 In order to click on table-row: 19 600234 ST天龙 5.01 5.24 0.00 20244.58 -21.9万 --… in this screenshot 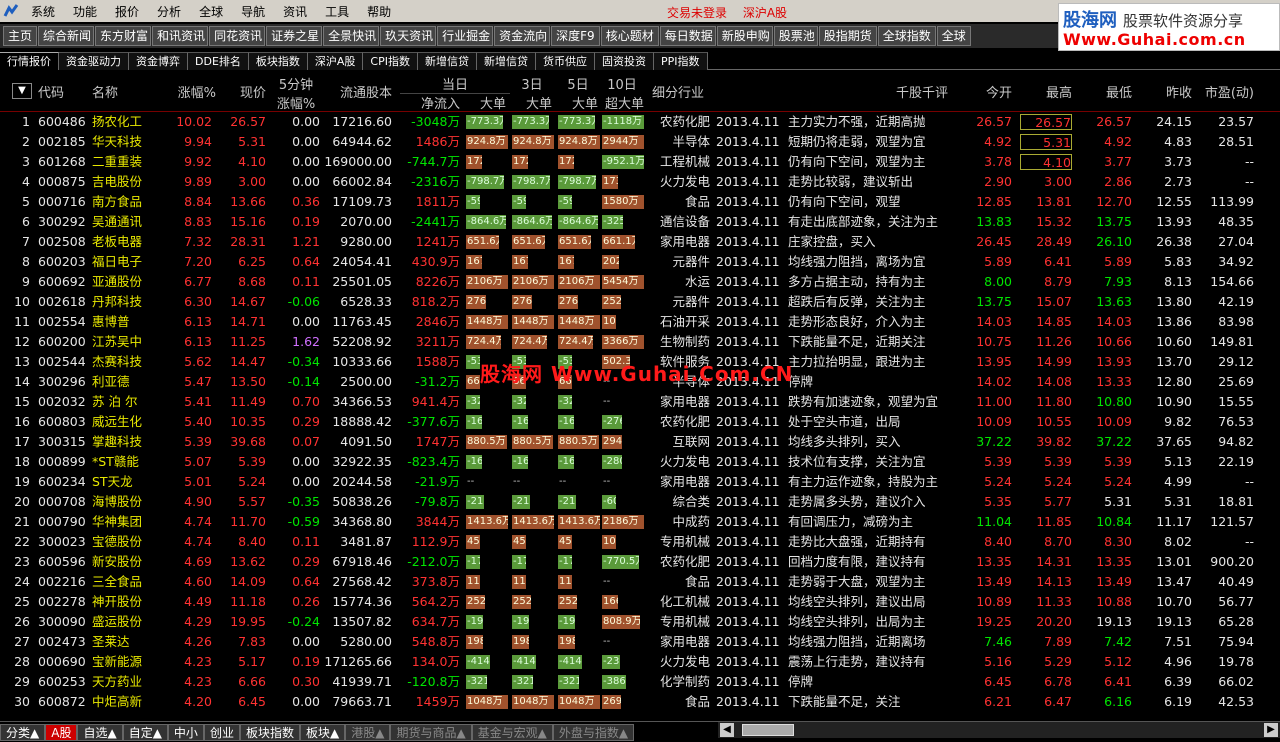, I will do `click(640, 482)`.